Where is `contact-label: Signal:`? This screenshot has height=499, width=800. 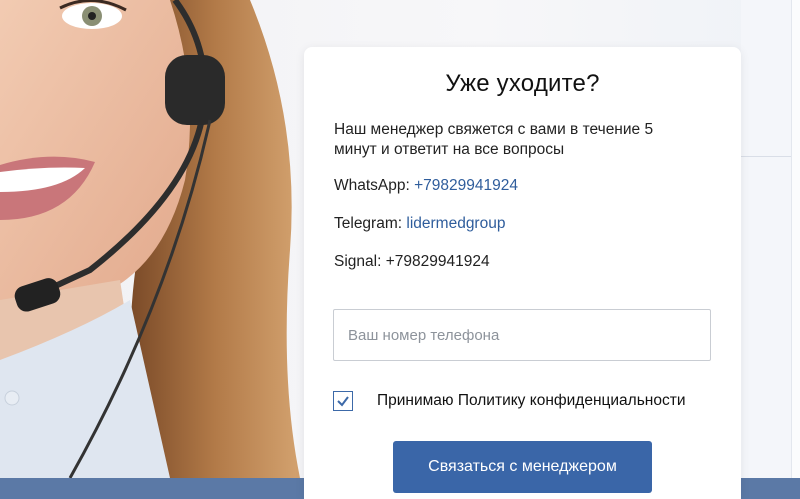 contact-label: Signal: is located at coordinates (358, 261).